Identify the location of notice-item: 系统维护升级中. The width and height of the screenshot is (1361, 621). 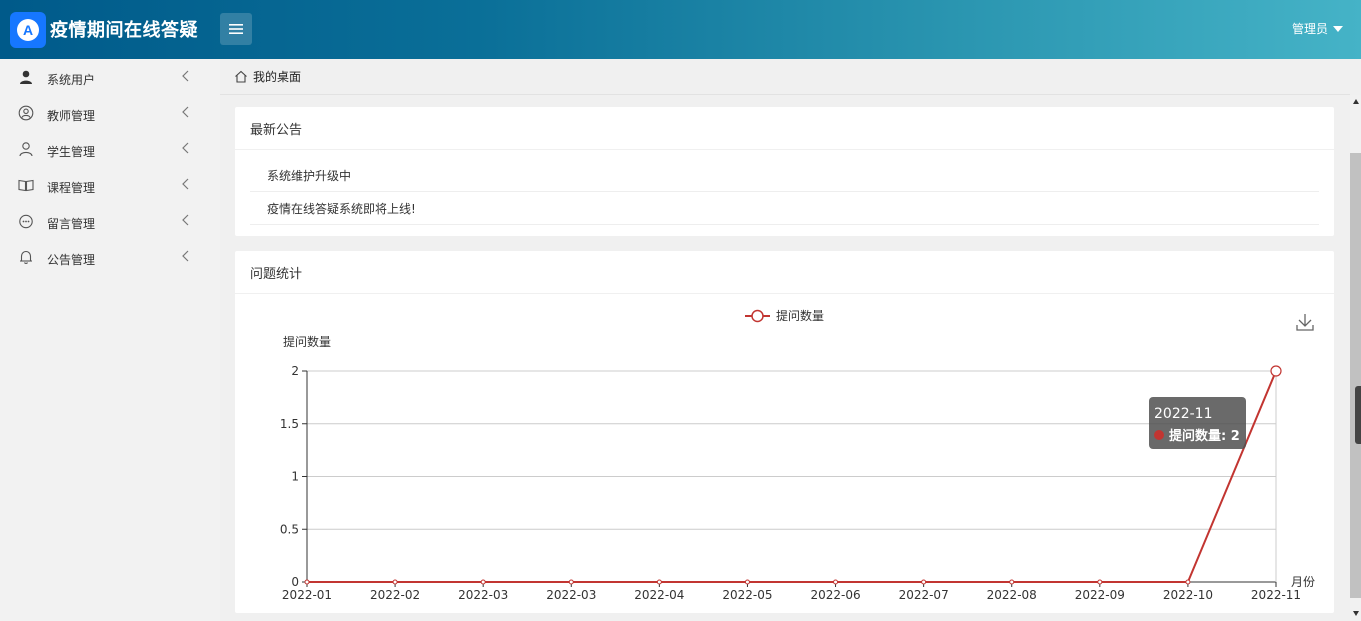
(784, 175).